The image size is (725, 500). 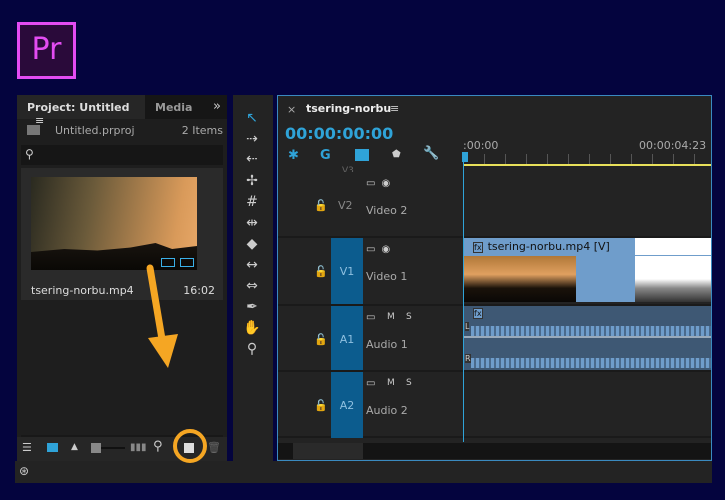 I want to click on annotation-circle, so click(x=190, y=446).